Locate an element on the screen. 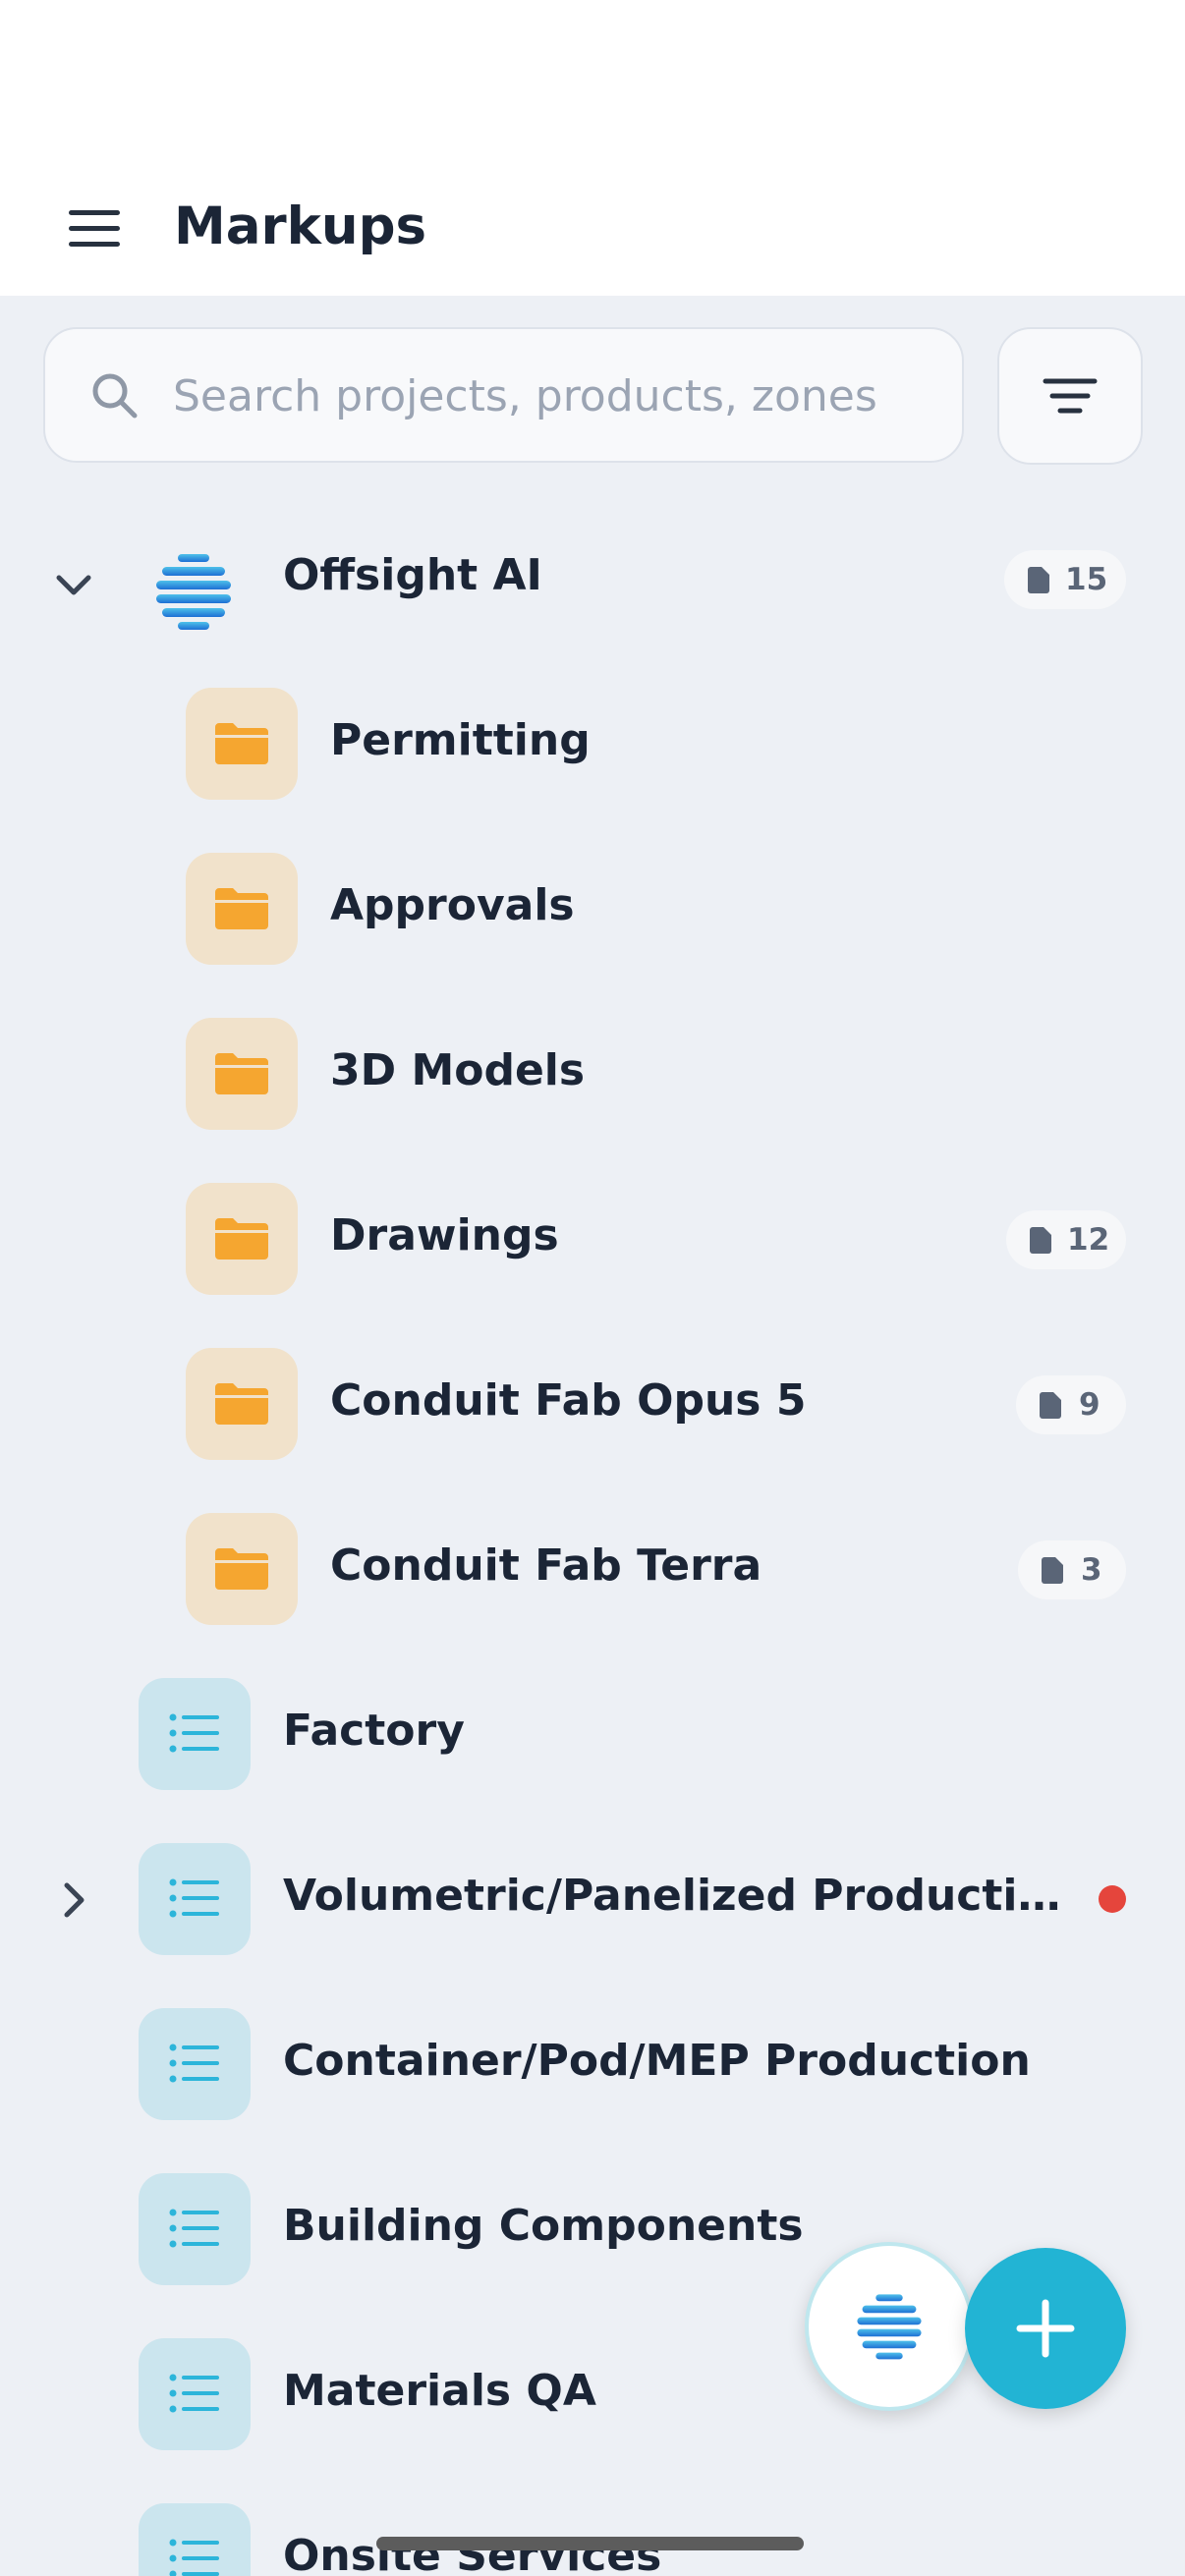 The image size is (1185, 2576). filter-button is located at coordinates (1070, 396).